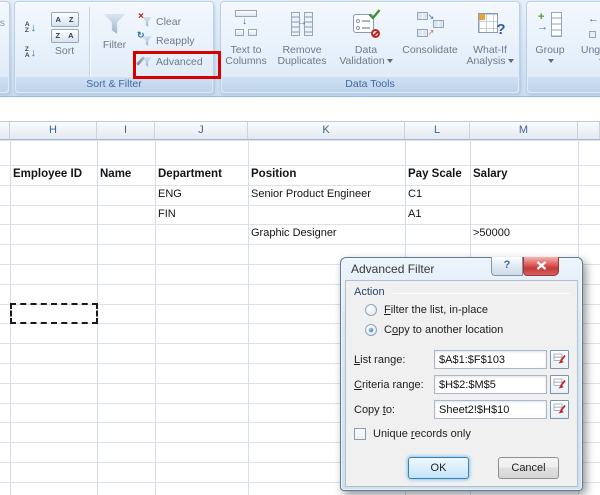 The image size is (600, 495). What do you see at coordinates (126, 130) in the screenshot?
I see `column-header-I: I` at bounding box center [126, 130].